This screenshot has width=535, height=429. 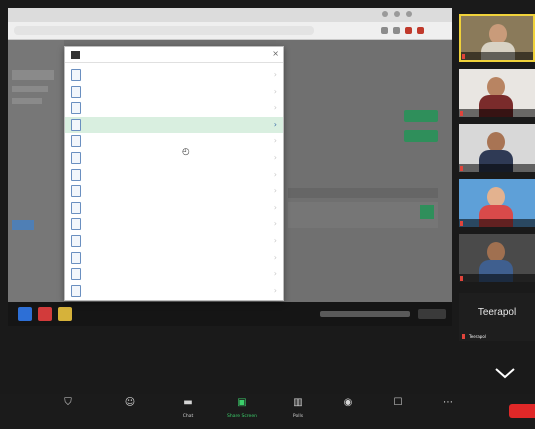 What do you see at coordinates (505, 373) in the screenshot?
I see `chevron-down-icon` at bounding box center [505, 373].